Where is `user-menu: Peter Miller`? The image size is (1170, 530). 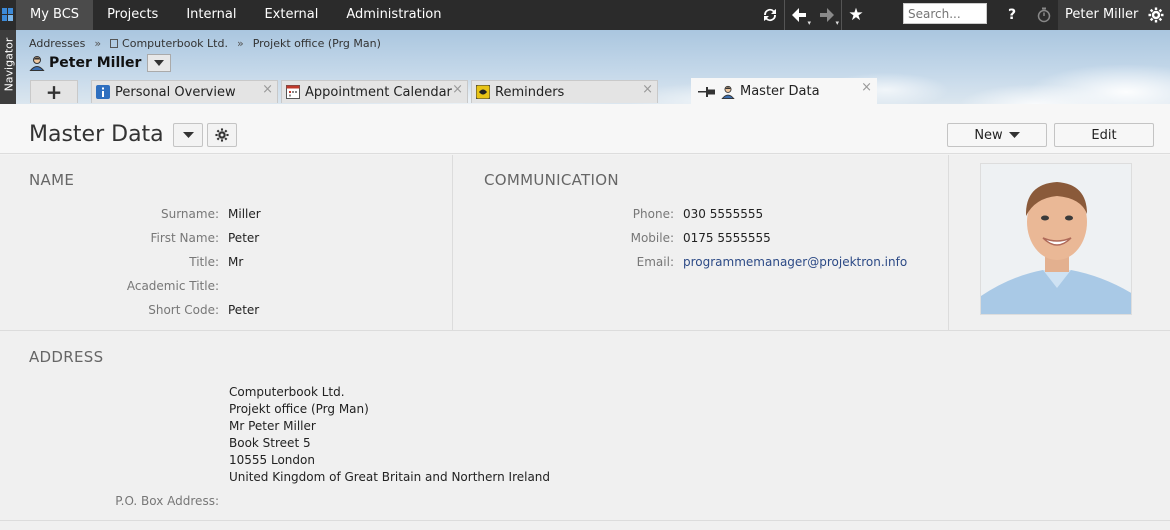 user-menu: Peter Miller is located at coordinates (1102, 15).